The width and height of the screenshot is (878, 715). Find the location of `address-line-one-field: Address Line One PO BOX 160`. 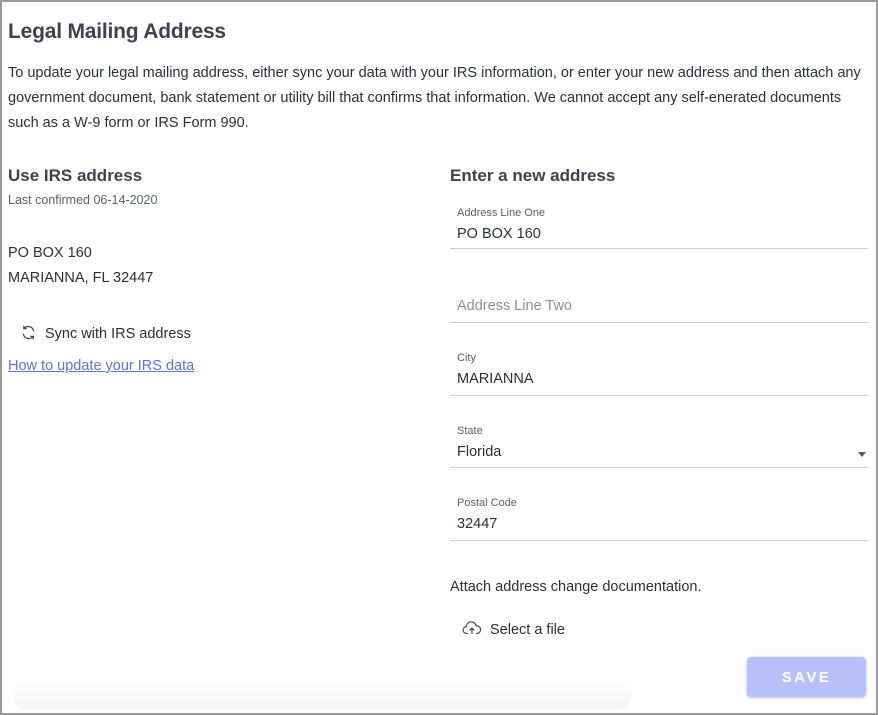

address-line-one-field: Address Line One PO BOX 160 is located at coordinates (659, 225).